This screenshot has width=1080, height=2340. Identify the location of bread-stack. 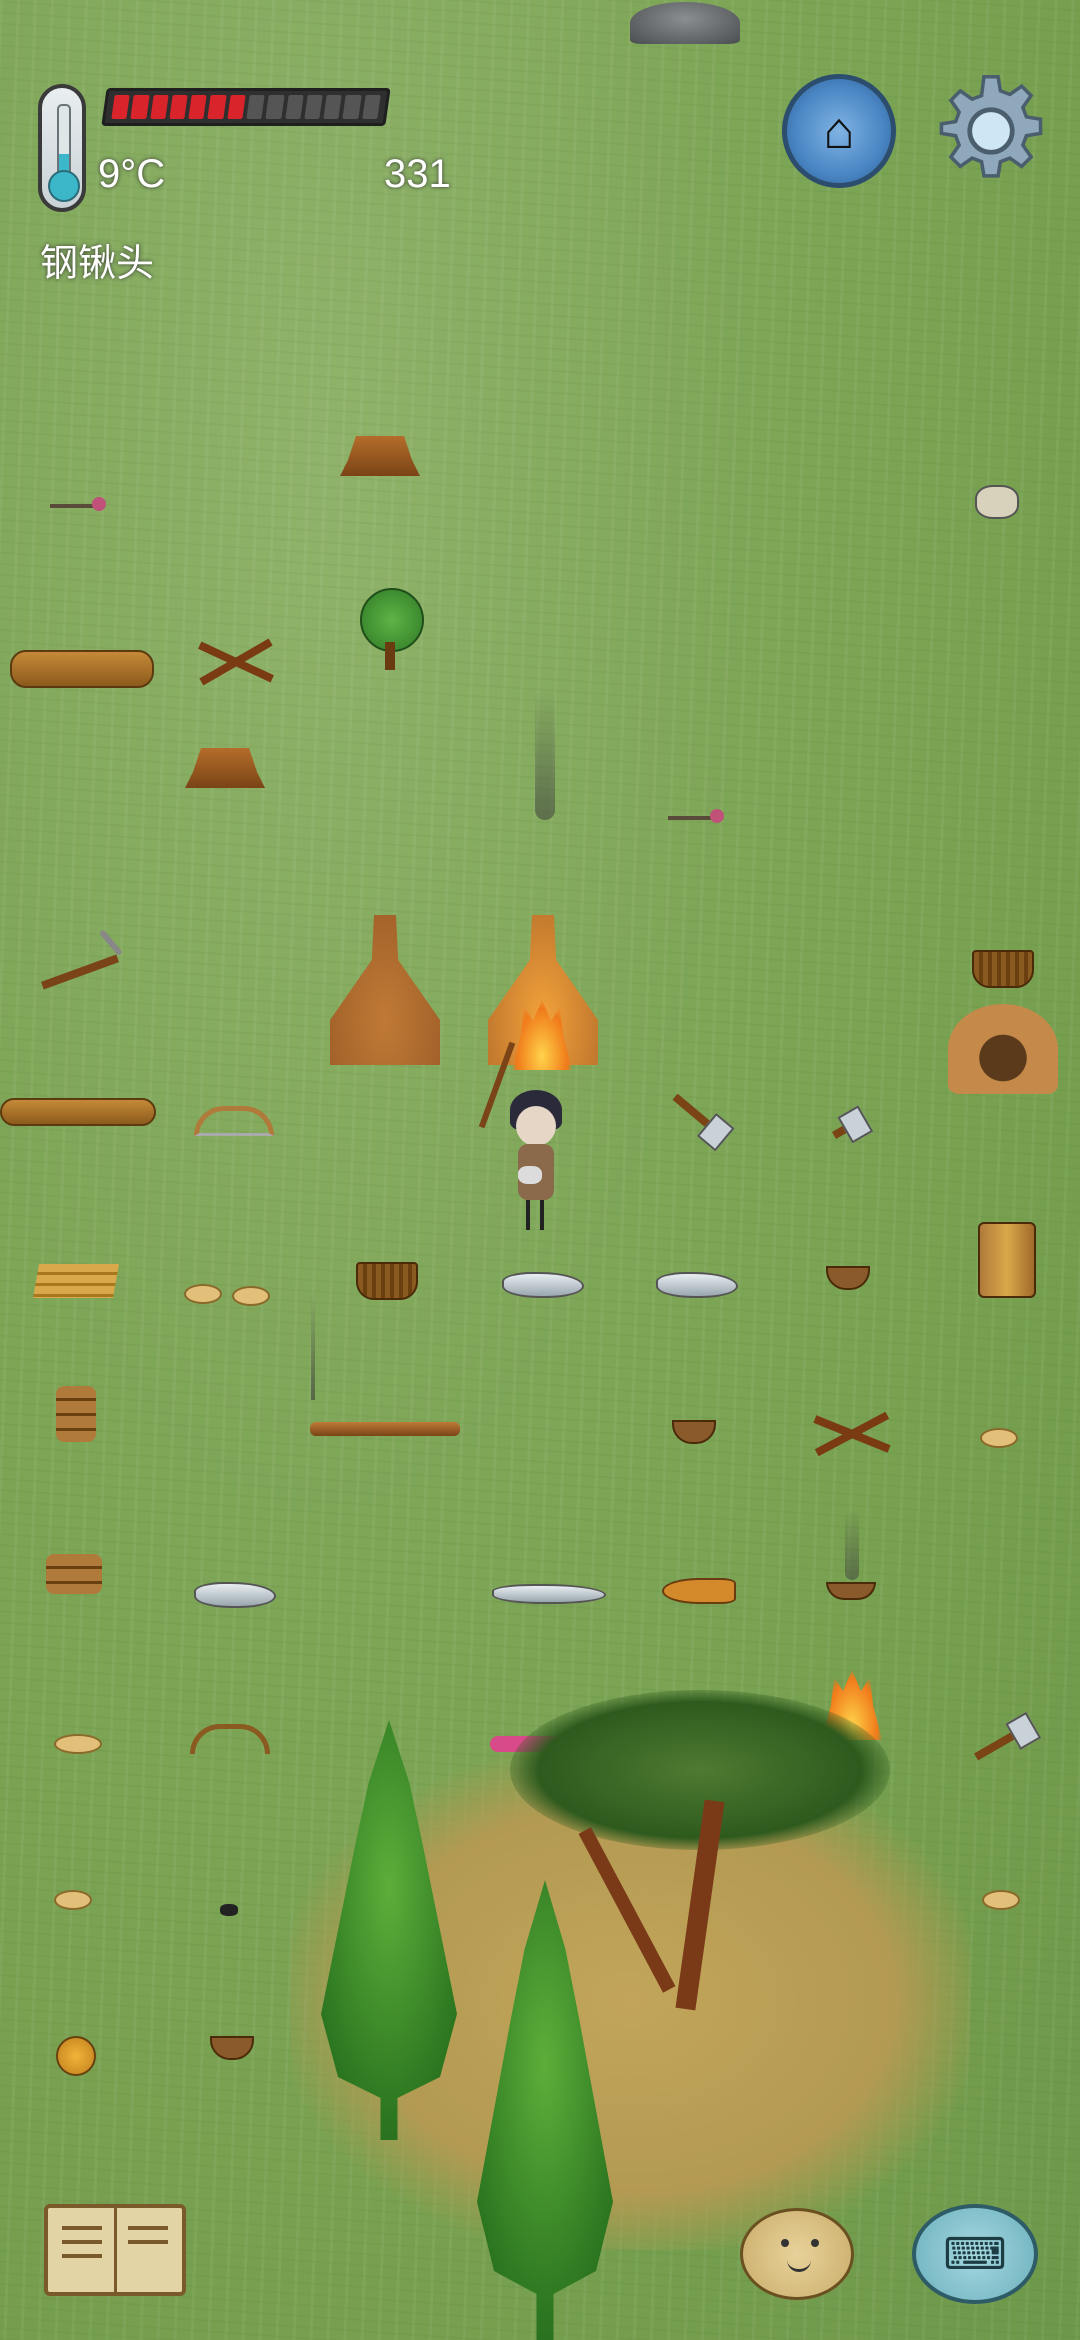
(74, 1574).